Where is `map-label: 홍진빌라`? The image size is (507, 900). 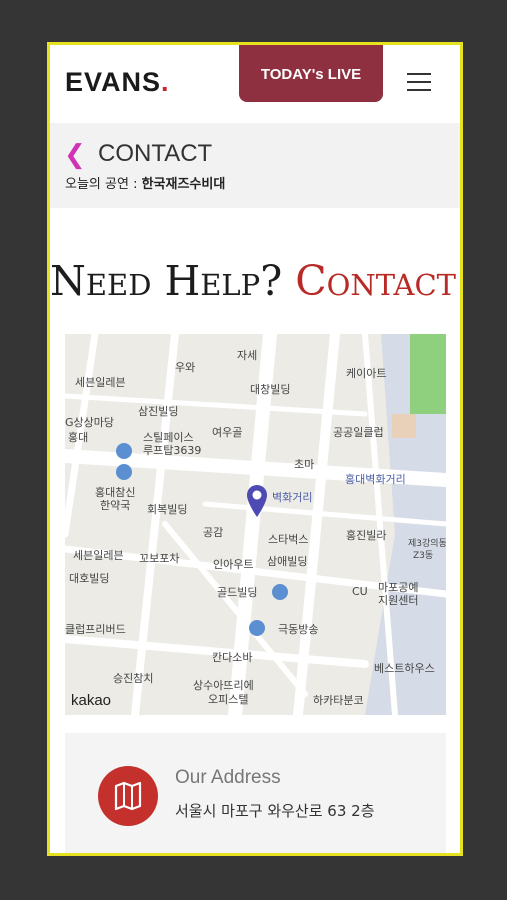
map-label: 홍진빌라 is located at coordinates (366, 535).